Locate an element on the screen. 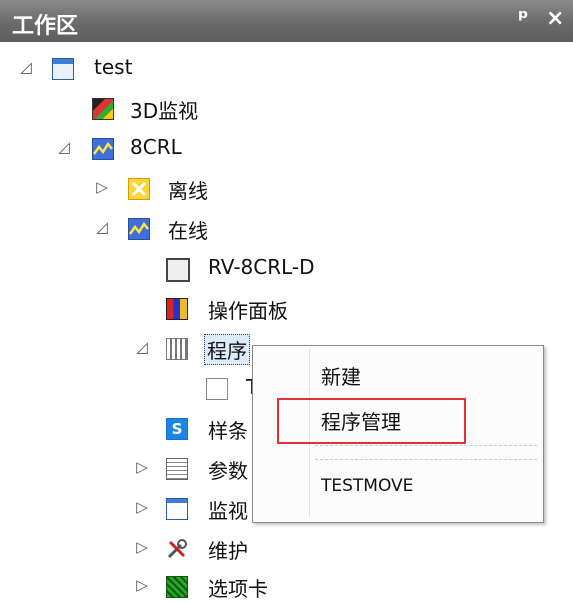 The width and height of the screenshot is (573, 602). app-window-icon is located at coordinates (63, 69).